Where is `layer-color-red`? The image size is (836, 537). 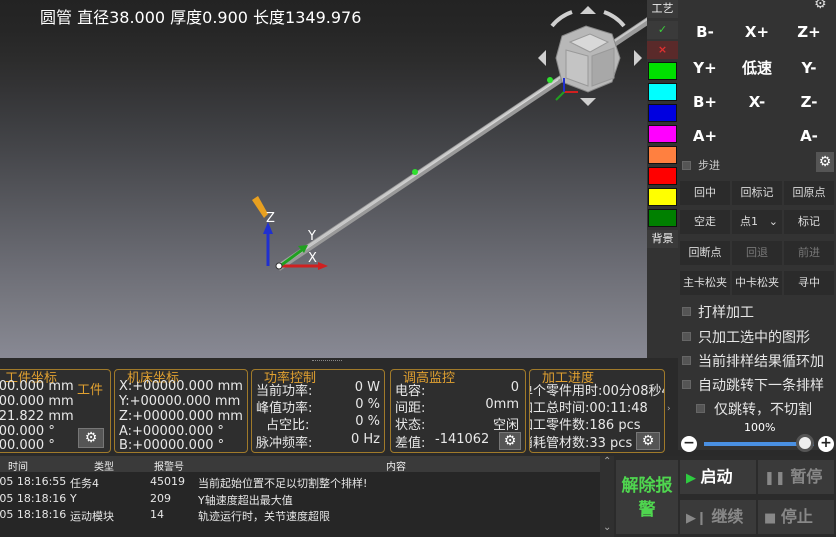 layer-color-red is located at coordinates (662, 176).